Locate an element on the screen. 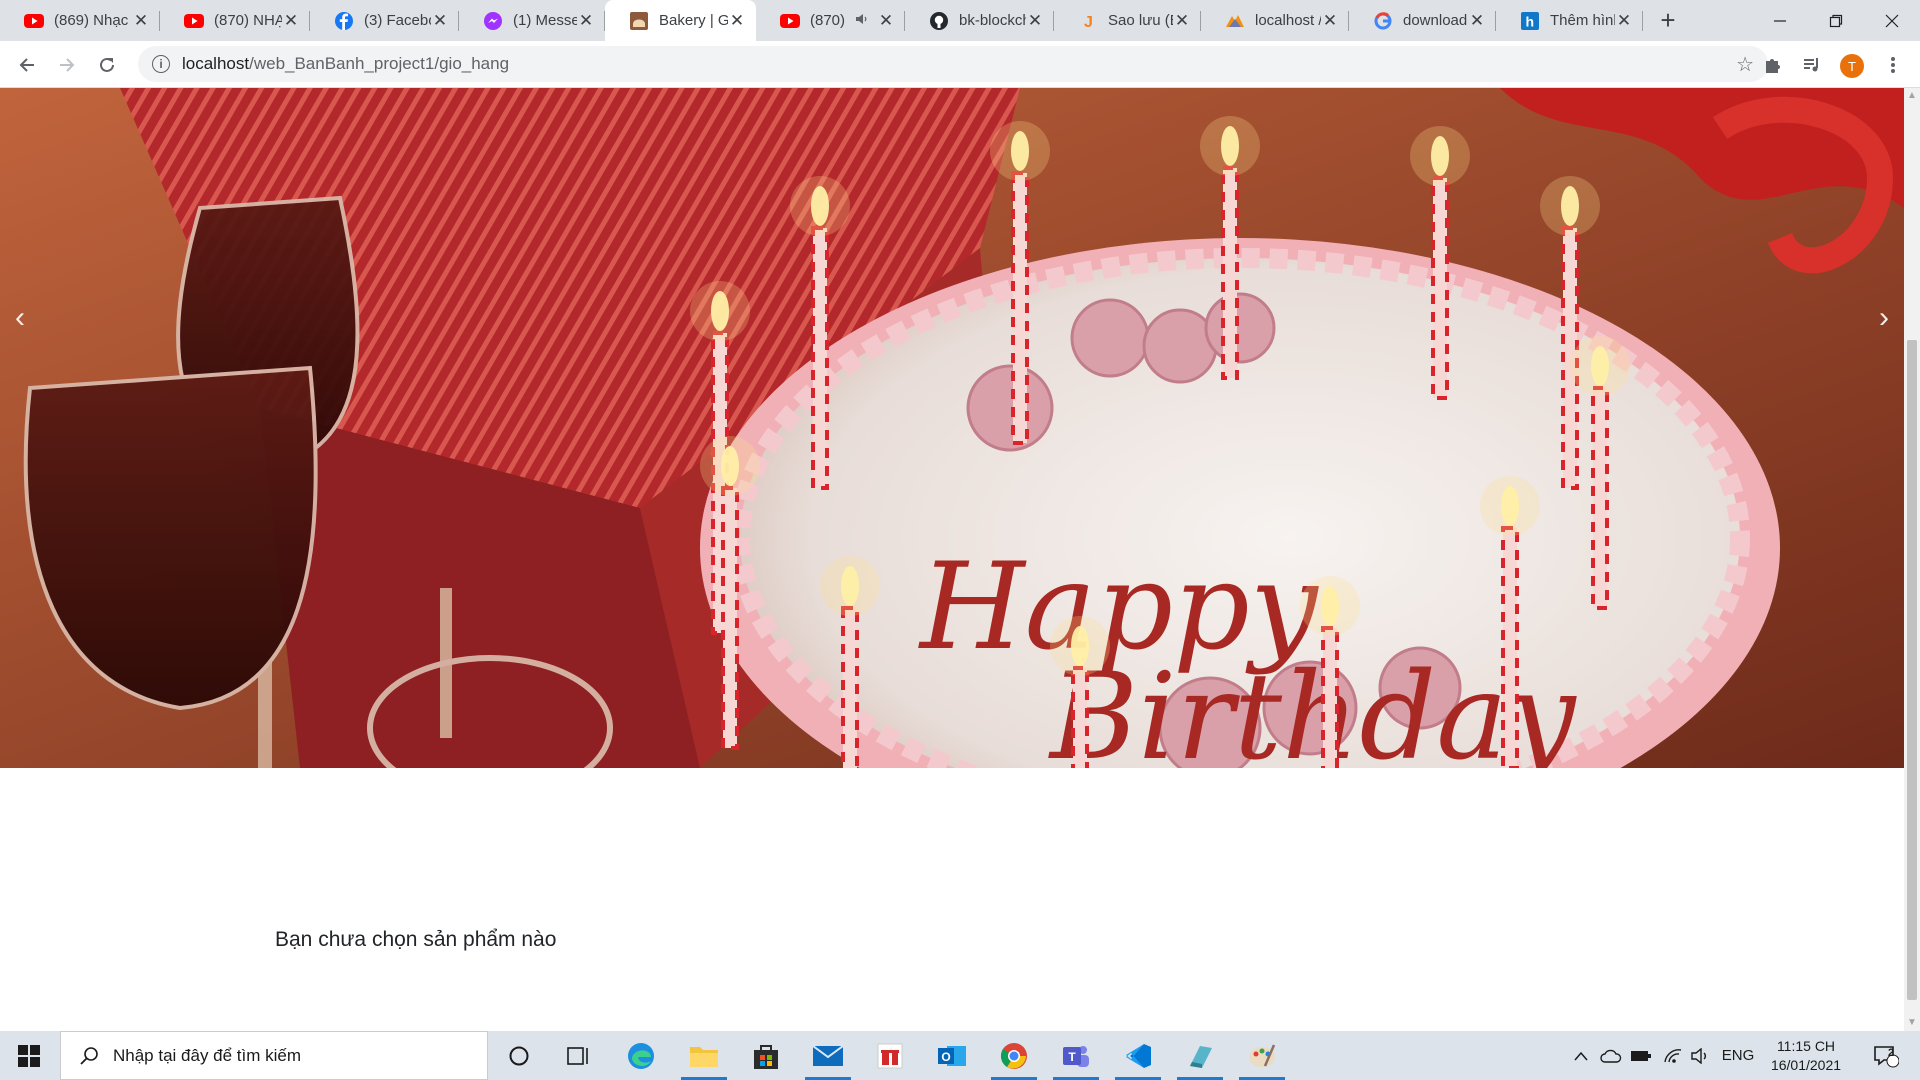 The image size is (1920, 1080). youtube-icon is located at coordinates (194, 21).